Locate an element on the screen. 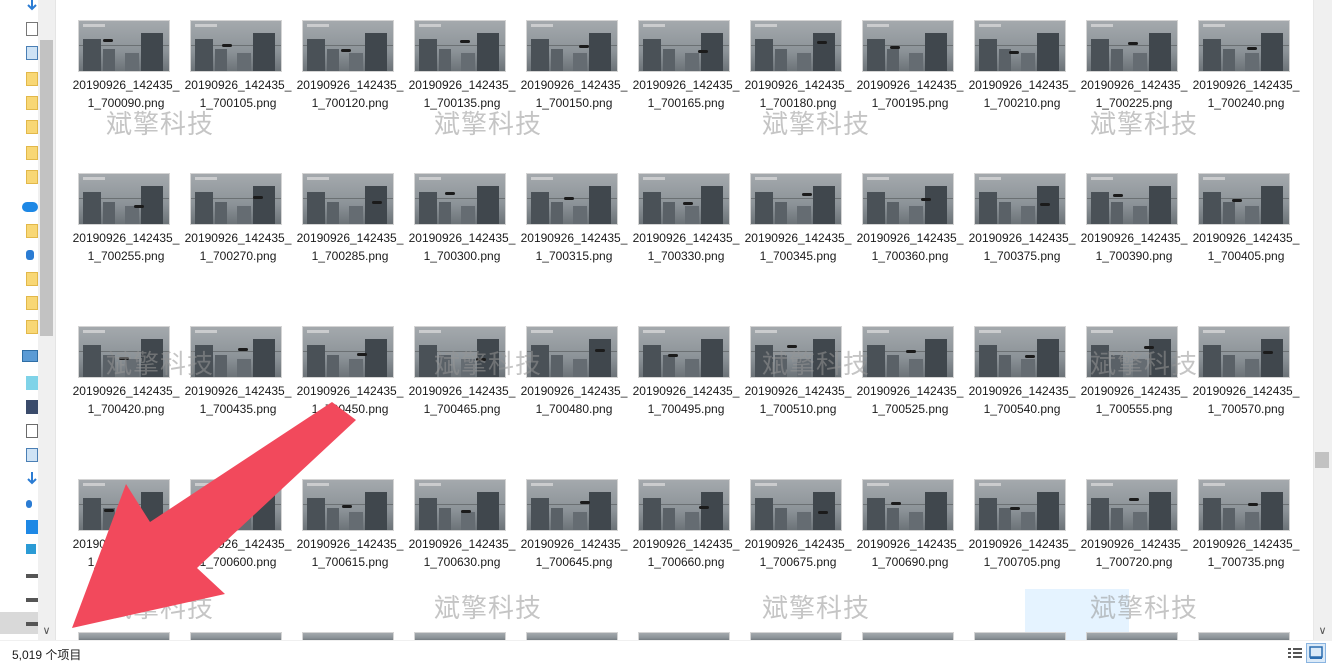  file-item: 20190926_142435_1_700630.png is located at coordinates (462, 539).